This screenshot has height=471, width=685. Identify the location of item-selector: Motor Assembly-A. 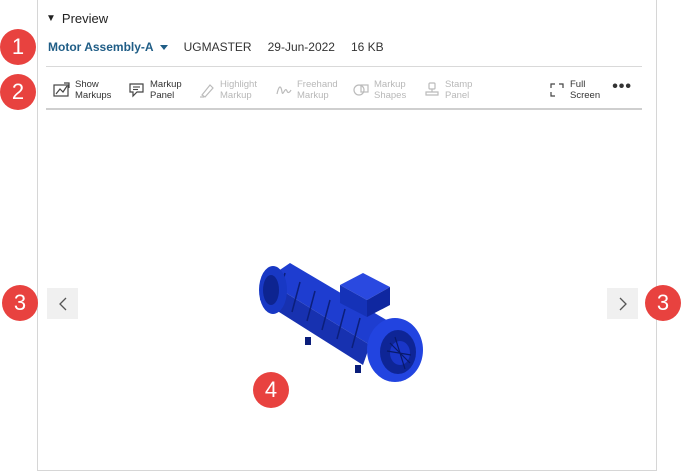
(108, 47).